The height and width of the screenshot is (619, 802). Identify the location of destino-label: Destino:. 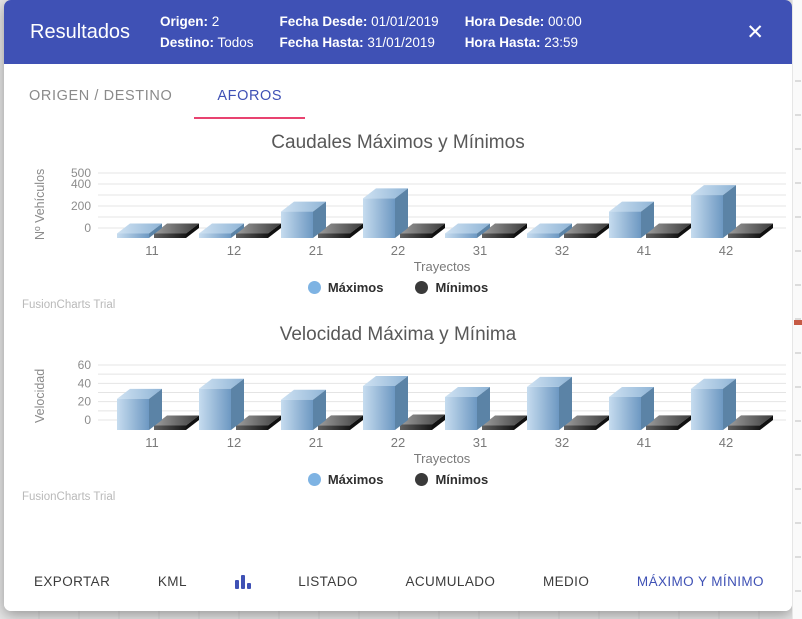
(187, 42).